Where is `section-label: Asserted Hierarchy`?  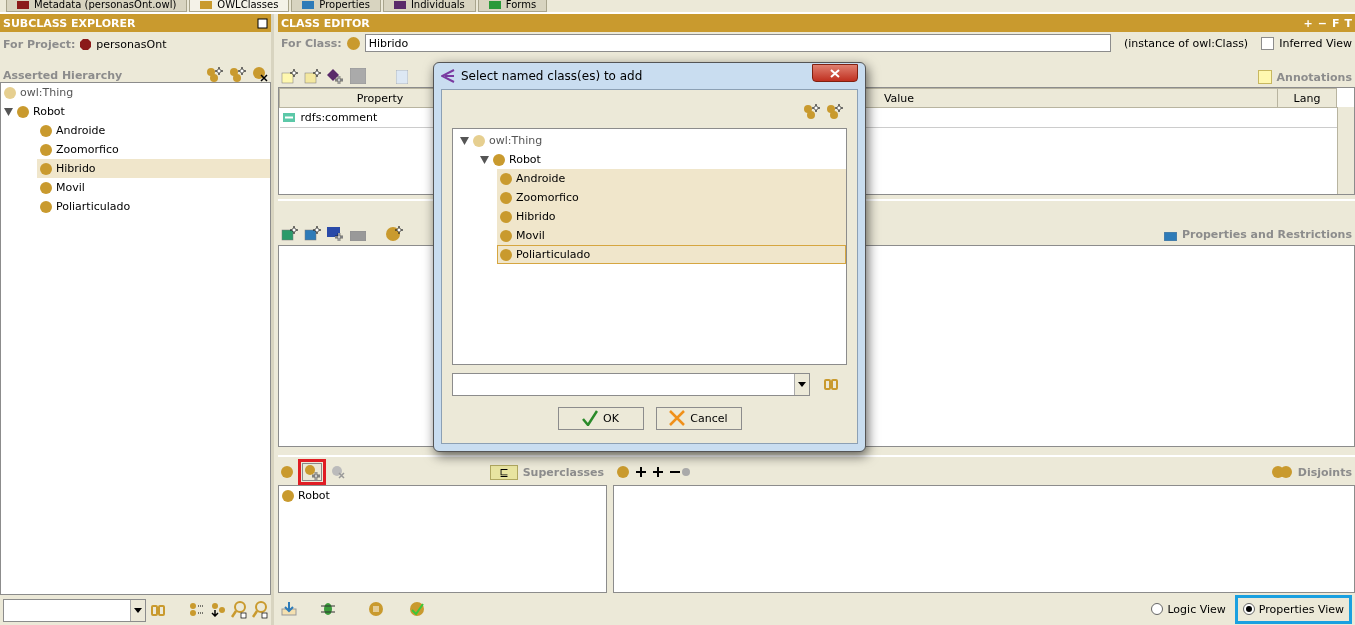 section-label: Asserted Hierarchy is located at coordinates (63, 75).